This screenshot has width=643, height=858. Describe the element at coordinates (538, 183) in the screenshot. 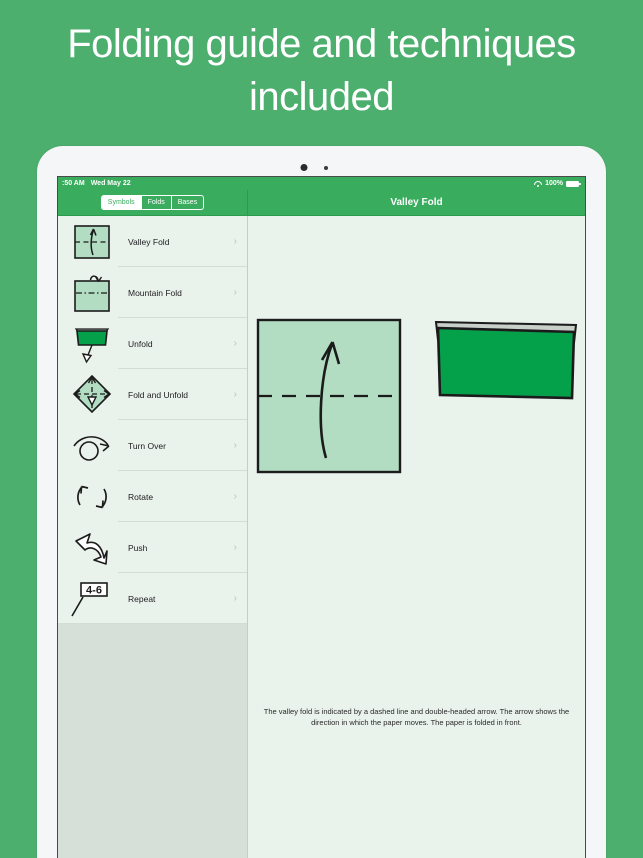

I see `wifi-icon` at that location.